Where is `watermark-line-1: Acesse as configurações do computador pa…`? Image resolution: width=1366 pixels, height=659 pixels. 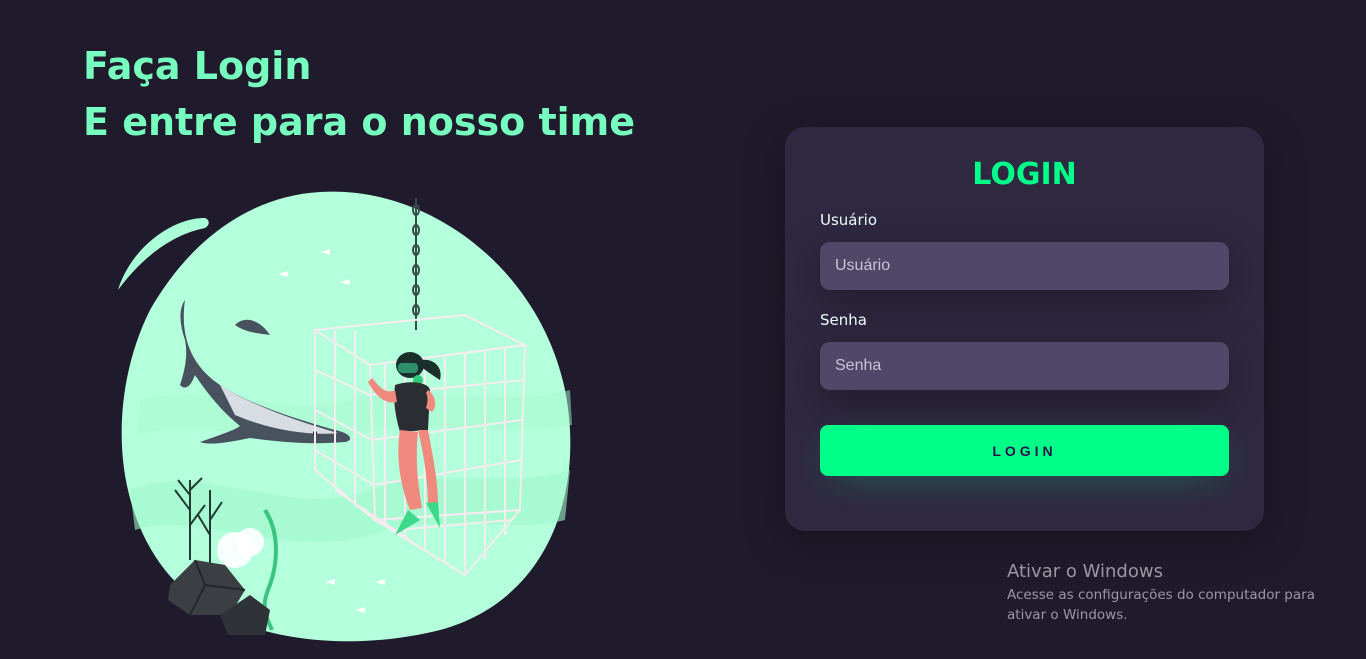
watermark-line-1: Acesse as configurações do computador pa… is located at coordinates (1161, 595).